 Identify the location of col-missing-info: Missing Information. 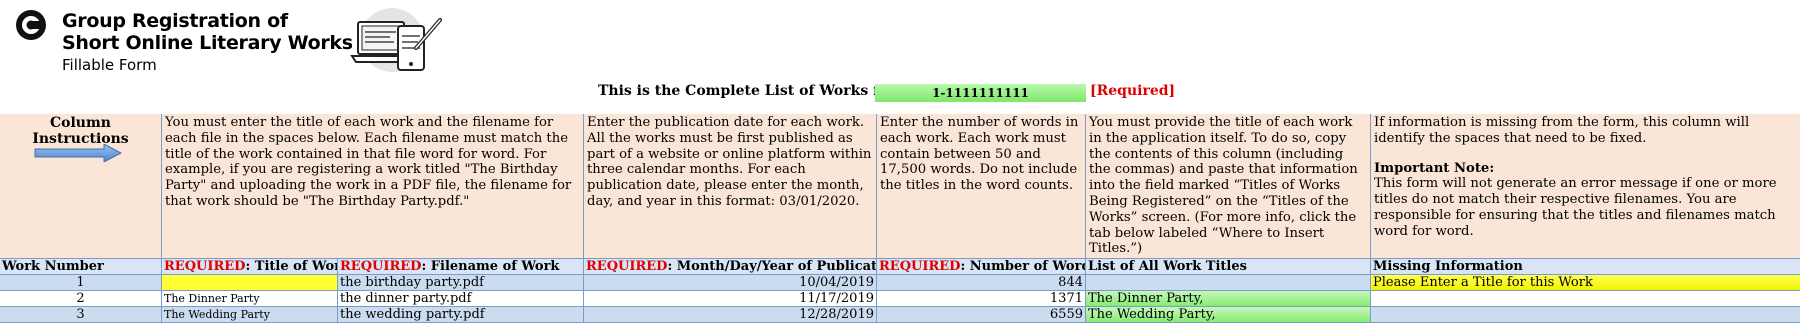
(1448, 266).